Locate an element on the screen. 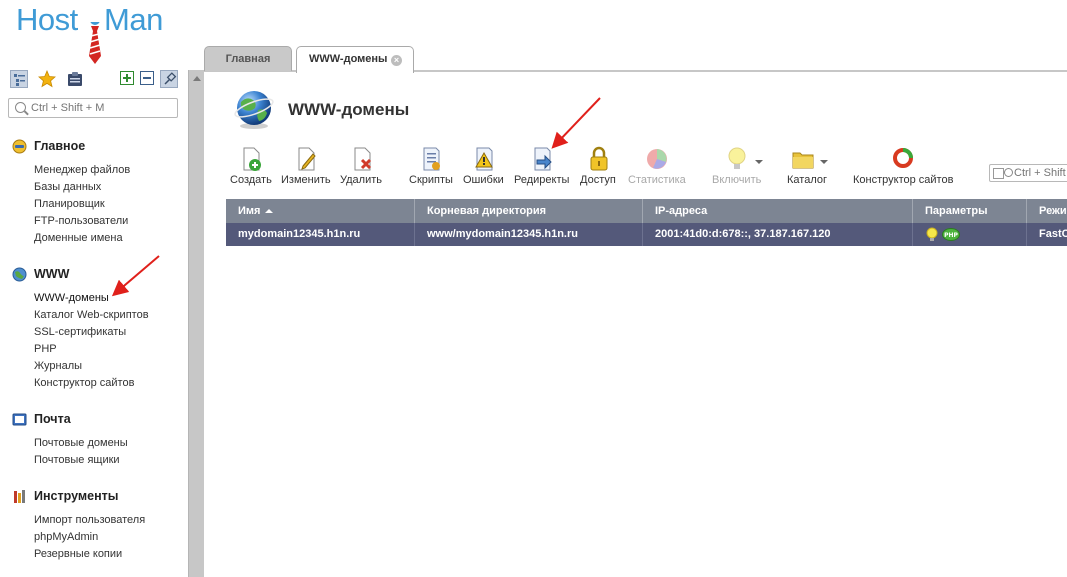 The width and height of the screenshot is (1067, 577). annotation-arrow-sidebar is located at coordinates (135, 276).